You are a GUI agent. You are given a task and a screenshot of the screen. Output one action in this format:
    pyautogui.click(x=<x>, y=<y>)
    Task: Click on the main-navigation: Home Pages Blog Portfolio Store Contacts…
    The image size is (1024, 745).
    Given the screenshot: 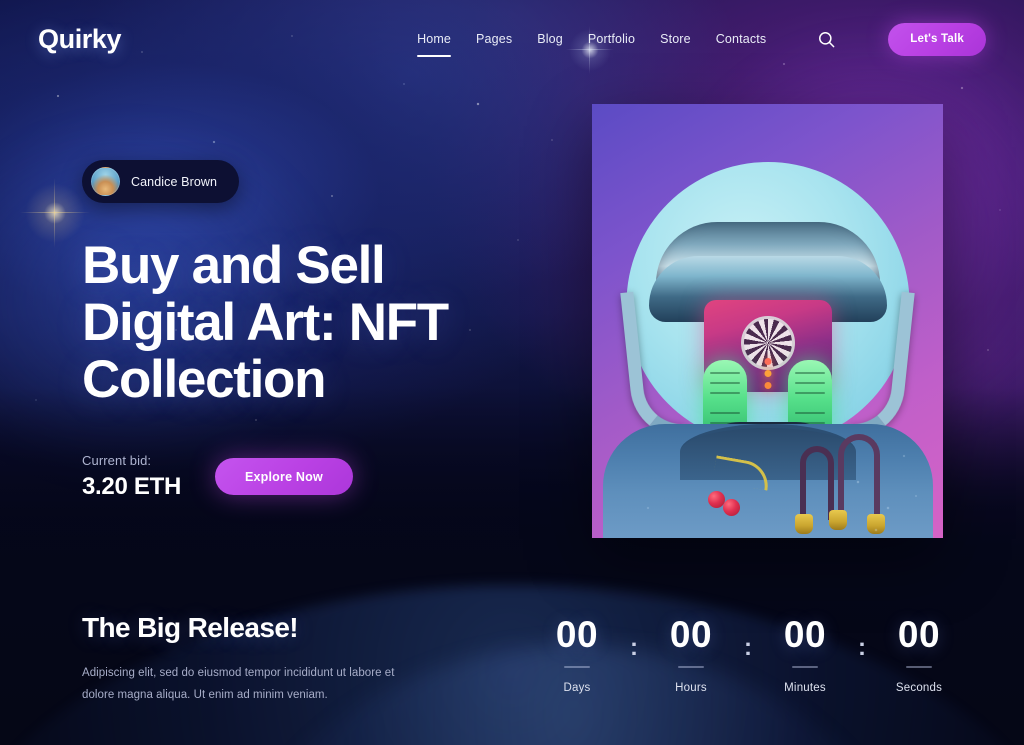 What is the action you would take?
    pyautogui.click(x=701, y=39)
    